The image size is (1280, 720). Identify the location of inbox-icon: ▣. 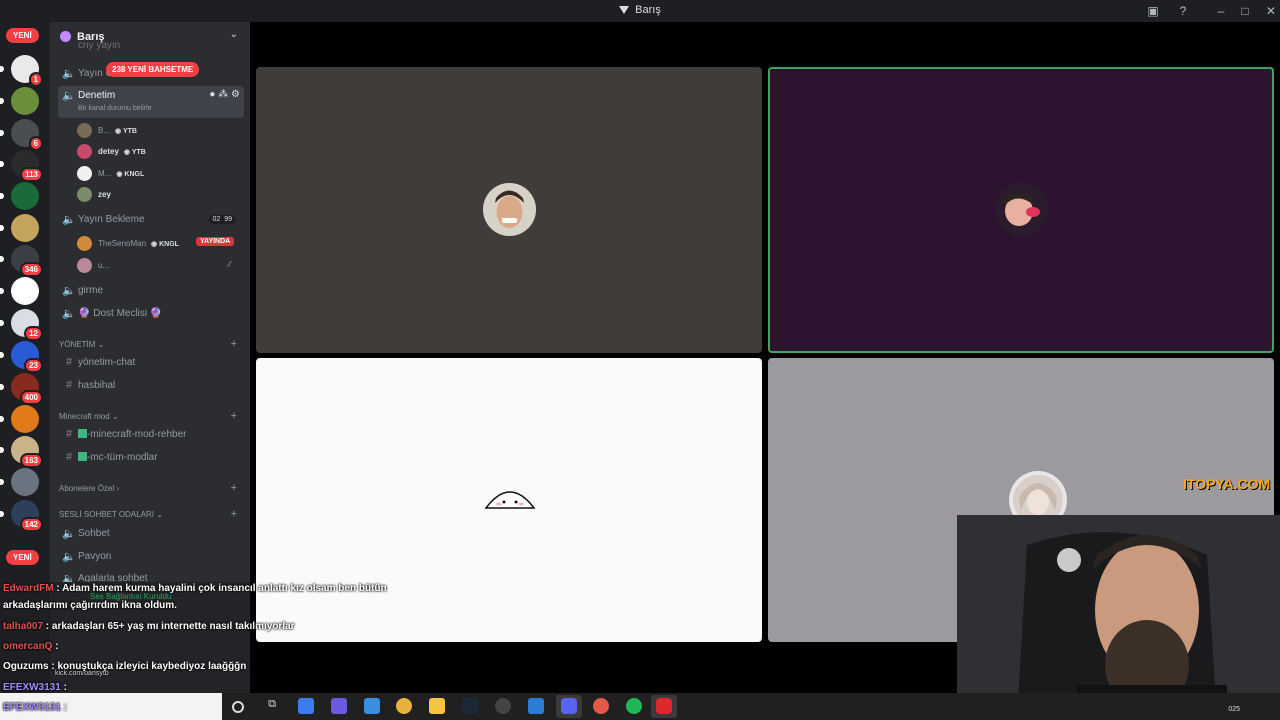
(1153, 11).